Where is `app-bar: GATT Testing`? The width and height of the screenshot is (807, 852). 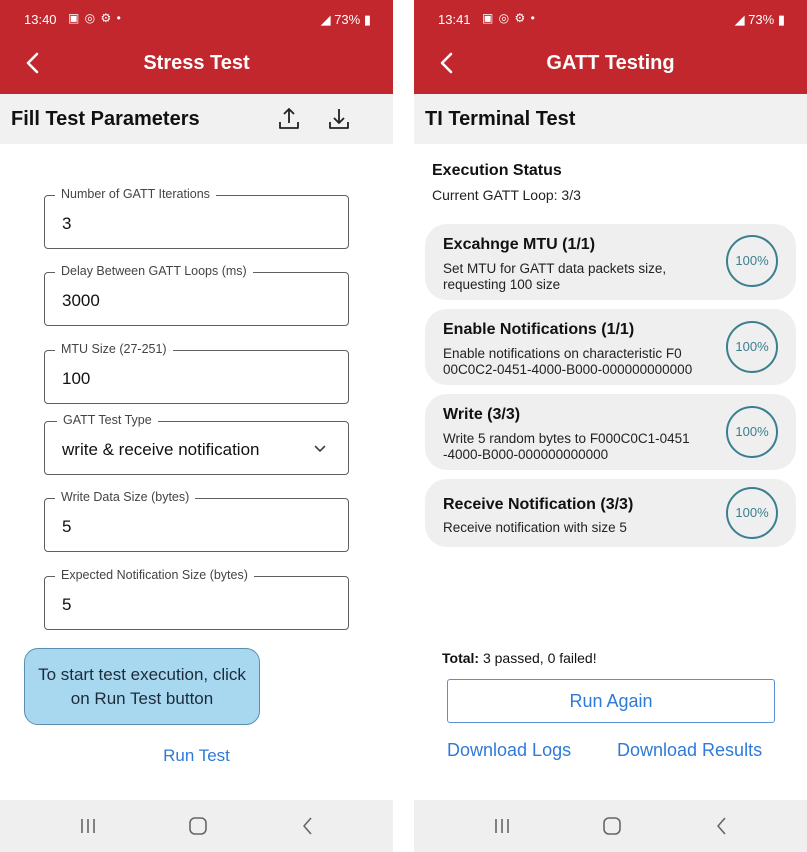
app-bar: GATT Testing is located at coordinates (610, 66).